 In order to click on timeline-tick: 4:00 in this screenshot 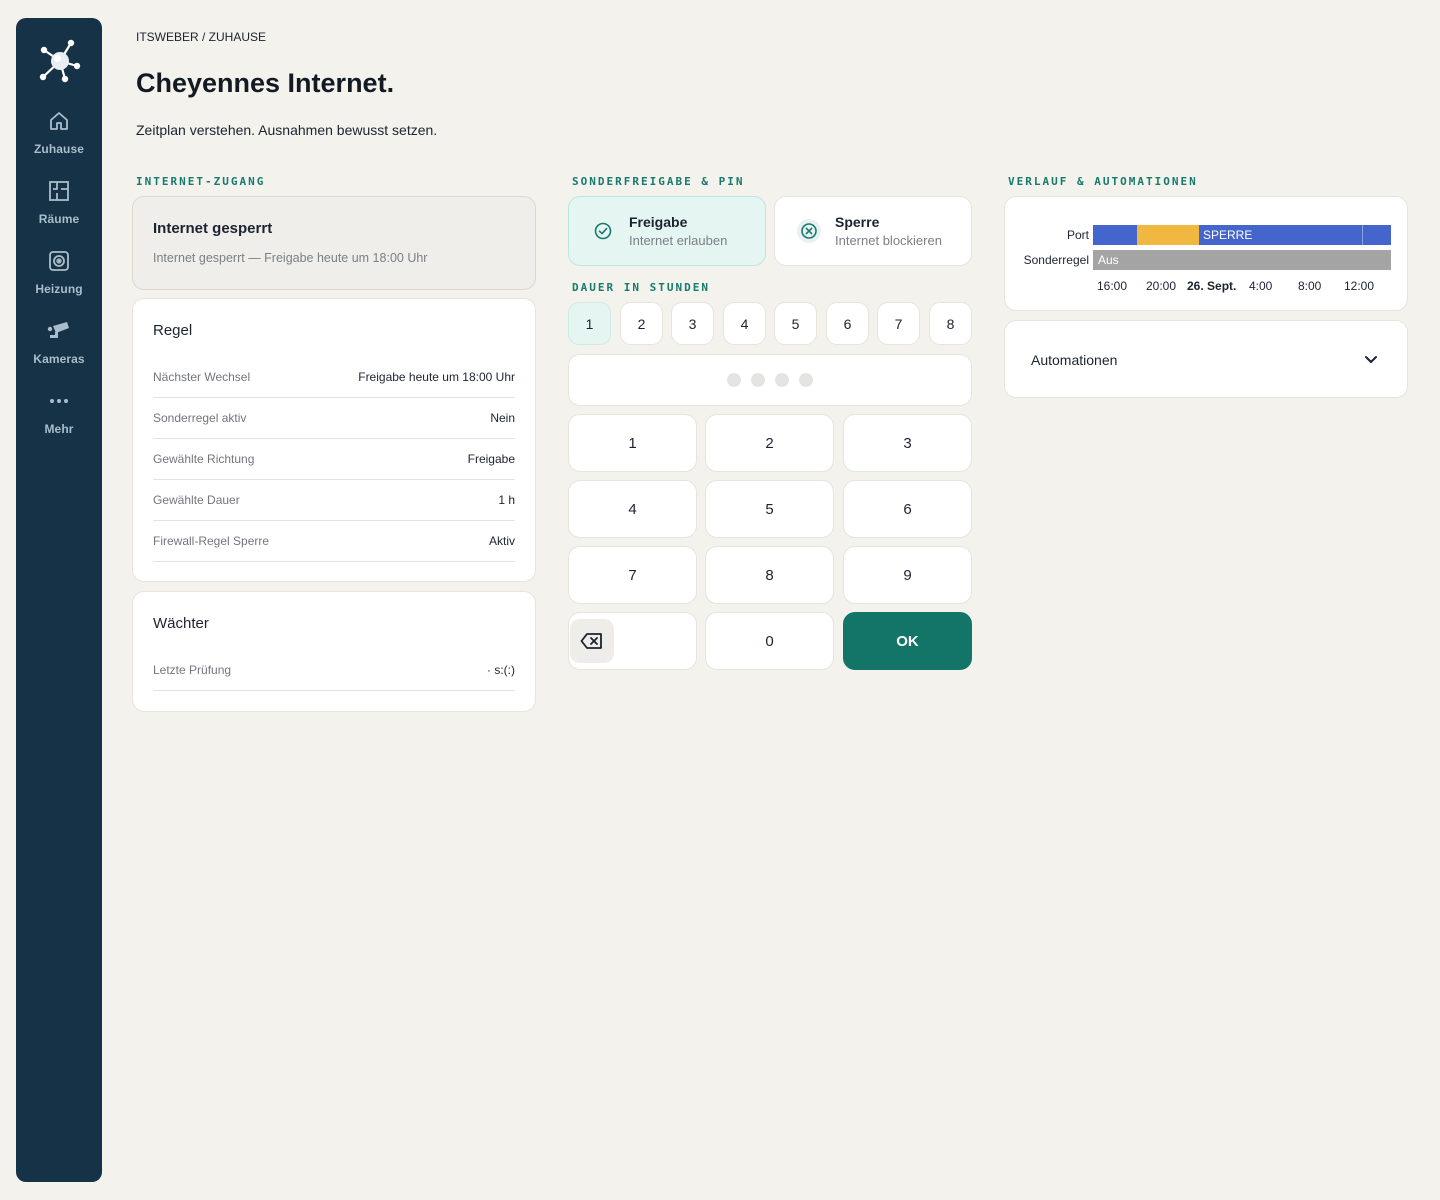, I will do `click(1261, 286)`.